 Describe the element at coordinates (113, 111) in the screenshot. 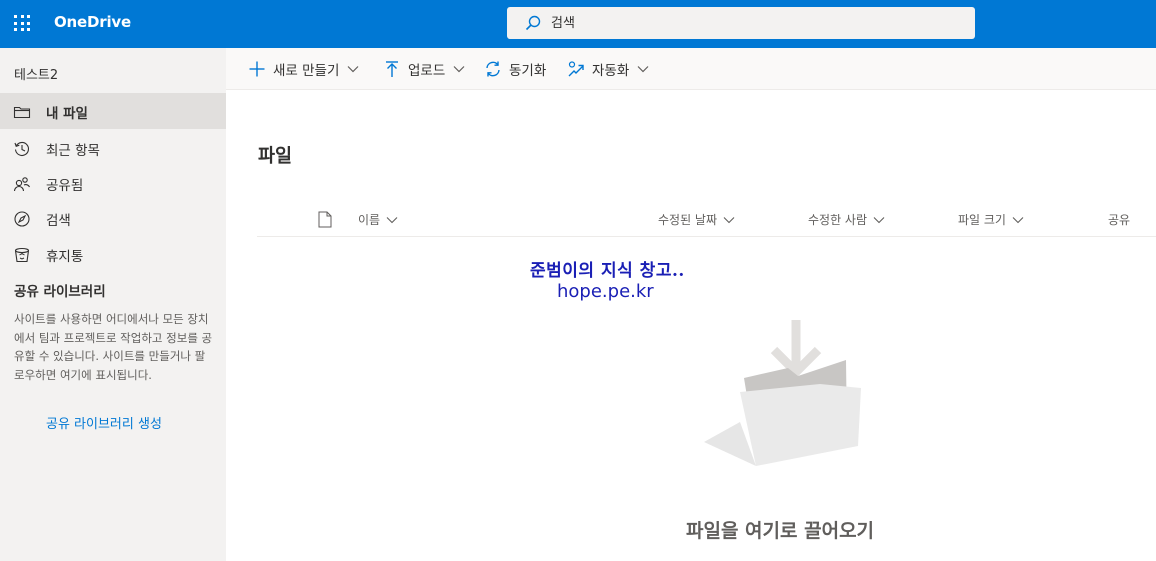

I see `sidebar-item-my-files: 내 파일` at that location.